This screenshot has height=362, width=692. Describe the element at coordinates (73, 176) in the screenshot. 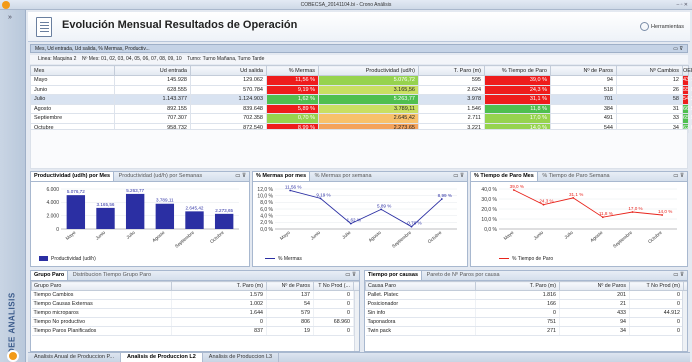

I see `tab-productividad-mes: Productividad (ud/h) por Mes` at that location.